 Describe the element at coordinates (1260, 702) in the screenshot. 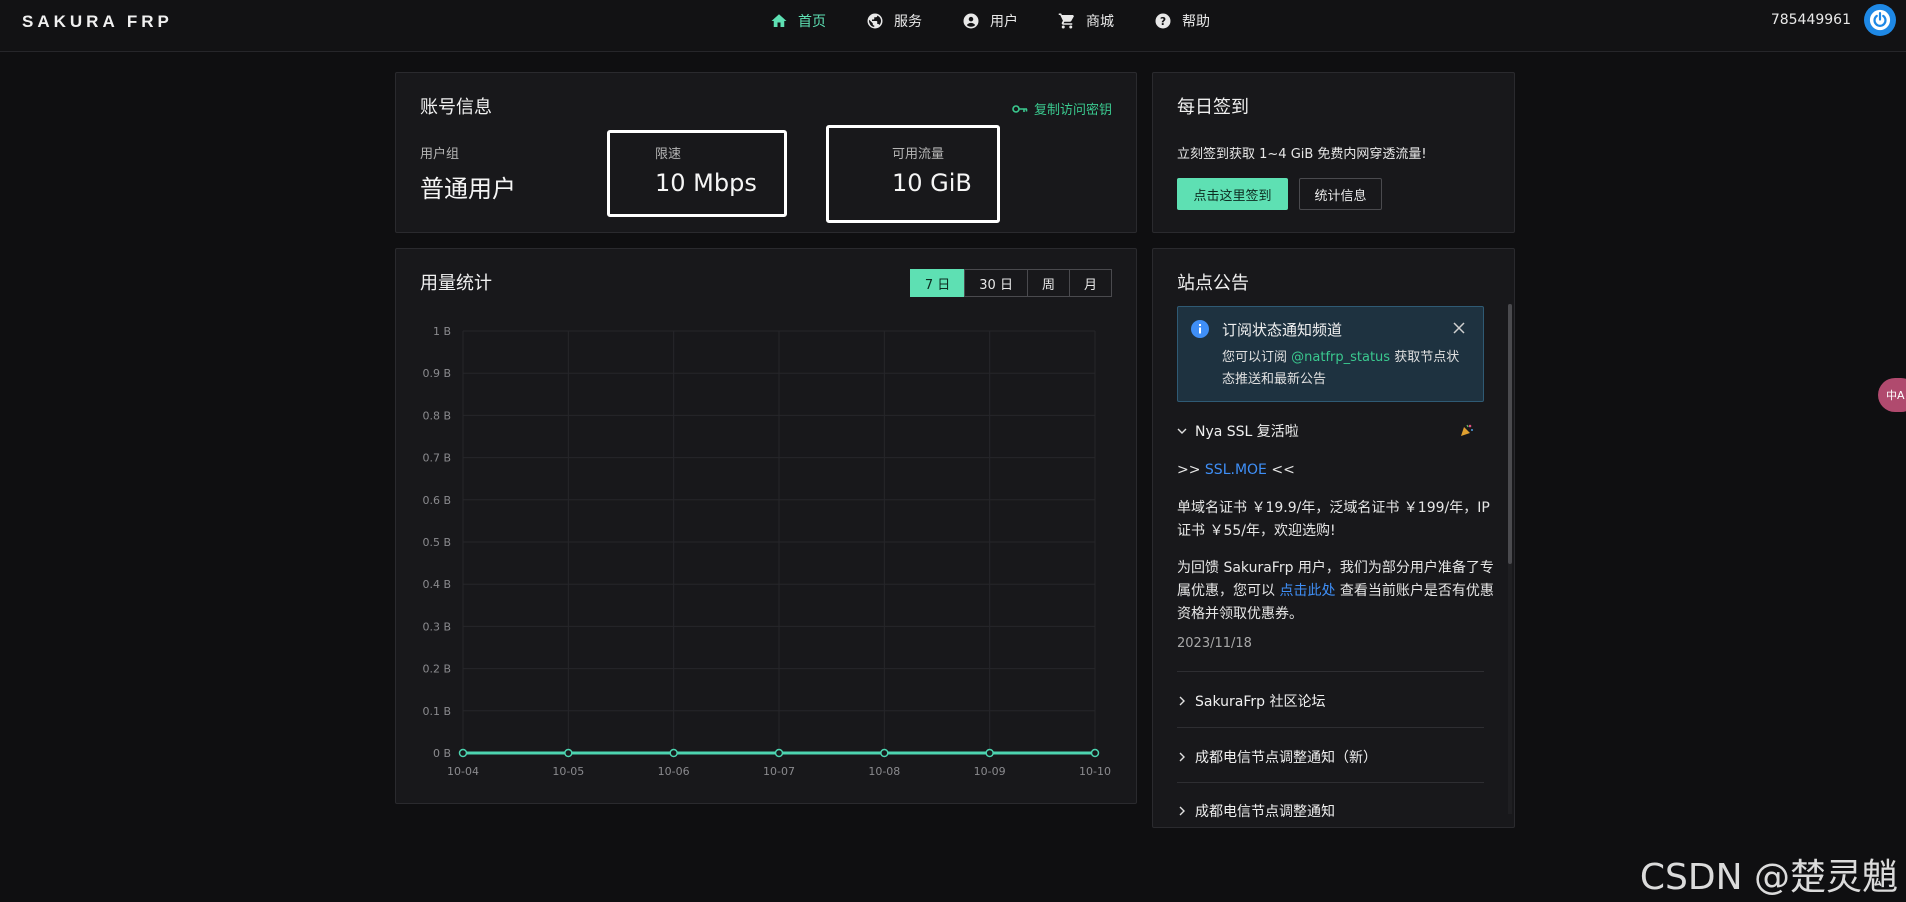

I see `notice-item-title: SakuraFrp 社区论坛` at that location.